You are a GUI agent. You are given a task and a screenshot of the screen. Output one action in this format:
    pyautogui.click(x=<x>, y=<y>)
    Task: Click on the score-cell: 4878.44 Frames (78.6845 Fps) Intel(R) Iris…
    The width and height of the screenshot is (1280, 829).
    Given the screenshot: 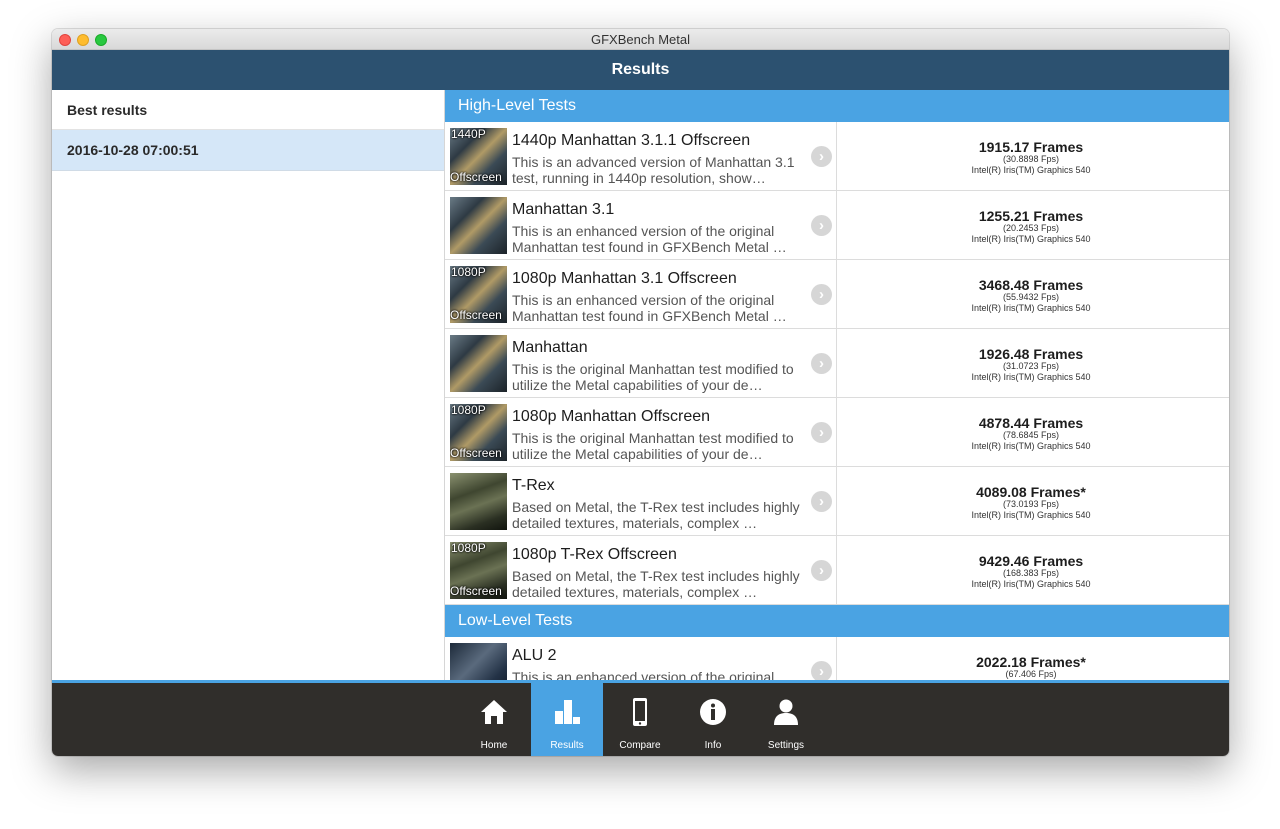 What is the action you would take?
    pyautogui.click(x=1031, y=432)
    